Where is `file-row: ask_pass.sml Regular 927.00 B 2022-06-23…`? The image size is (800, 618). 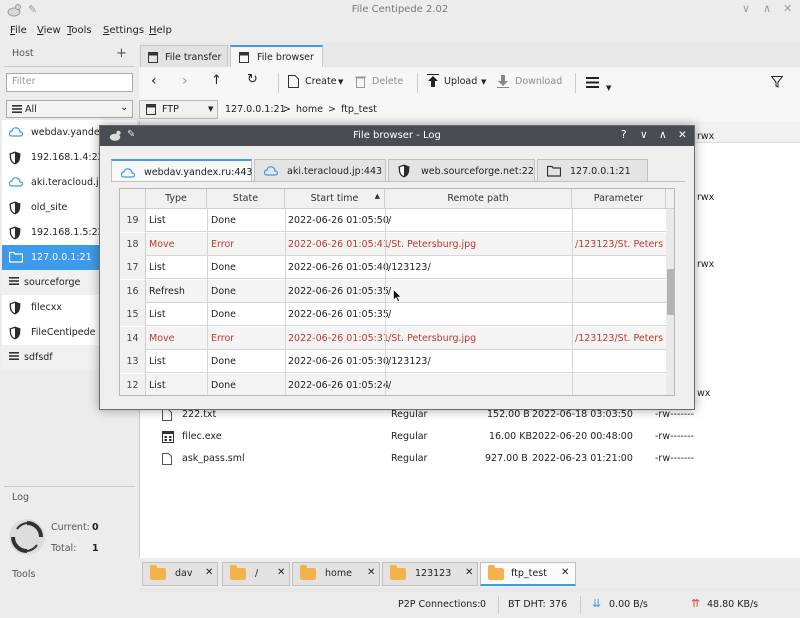
file-row: ask_pass.sml Regular 927.00 B 2022-06-23… is located at coordinates (470, 459).